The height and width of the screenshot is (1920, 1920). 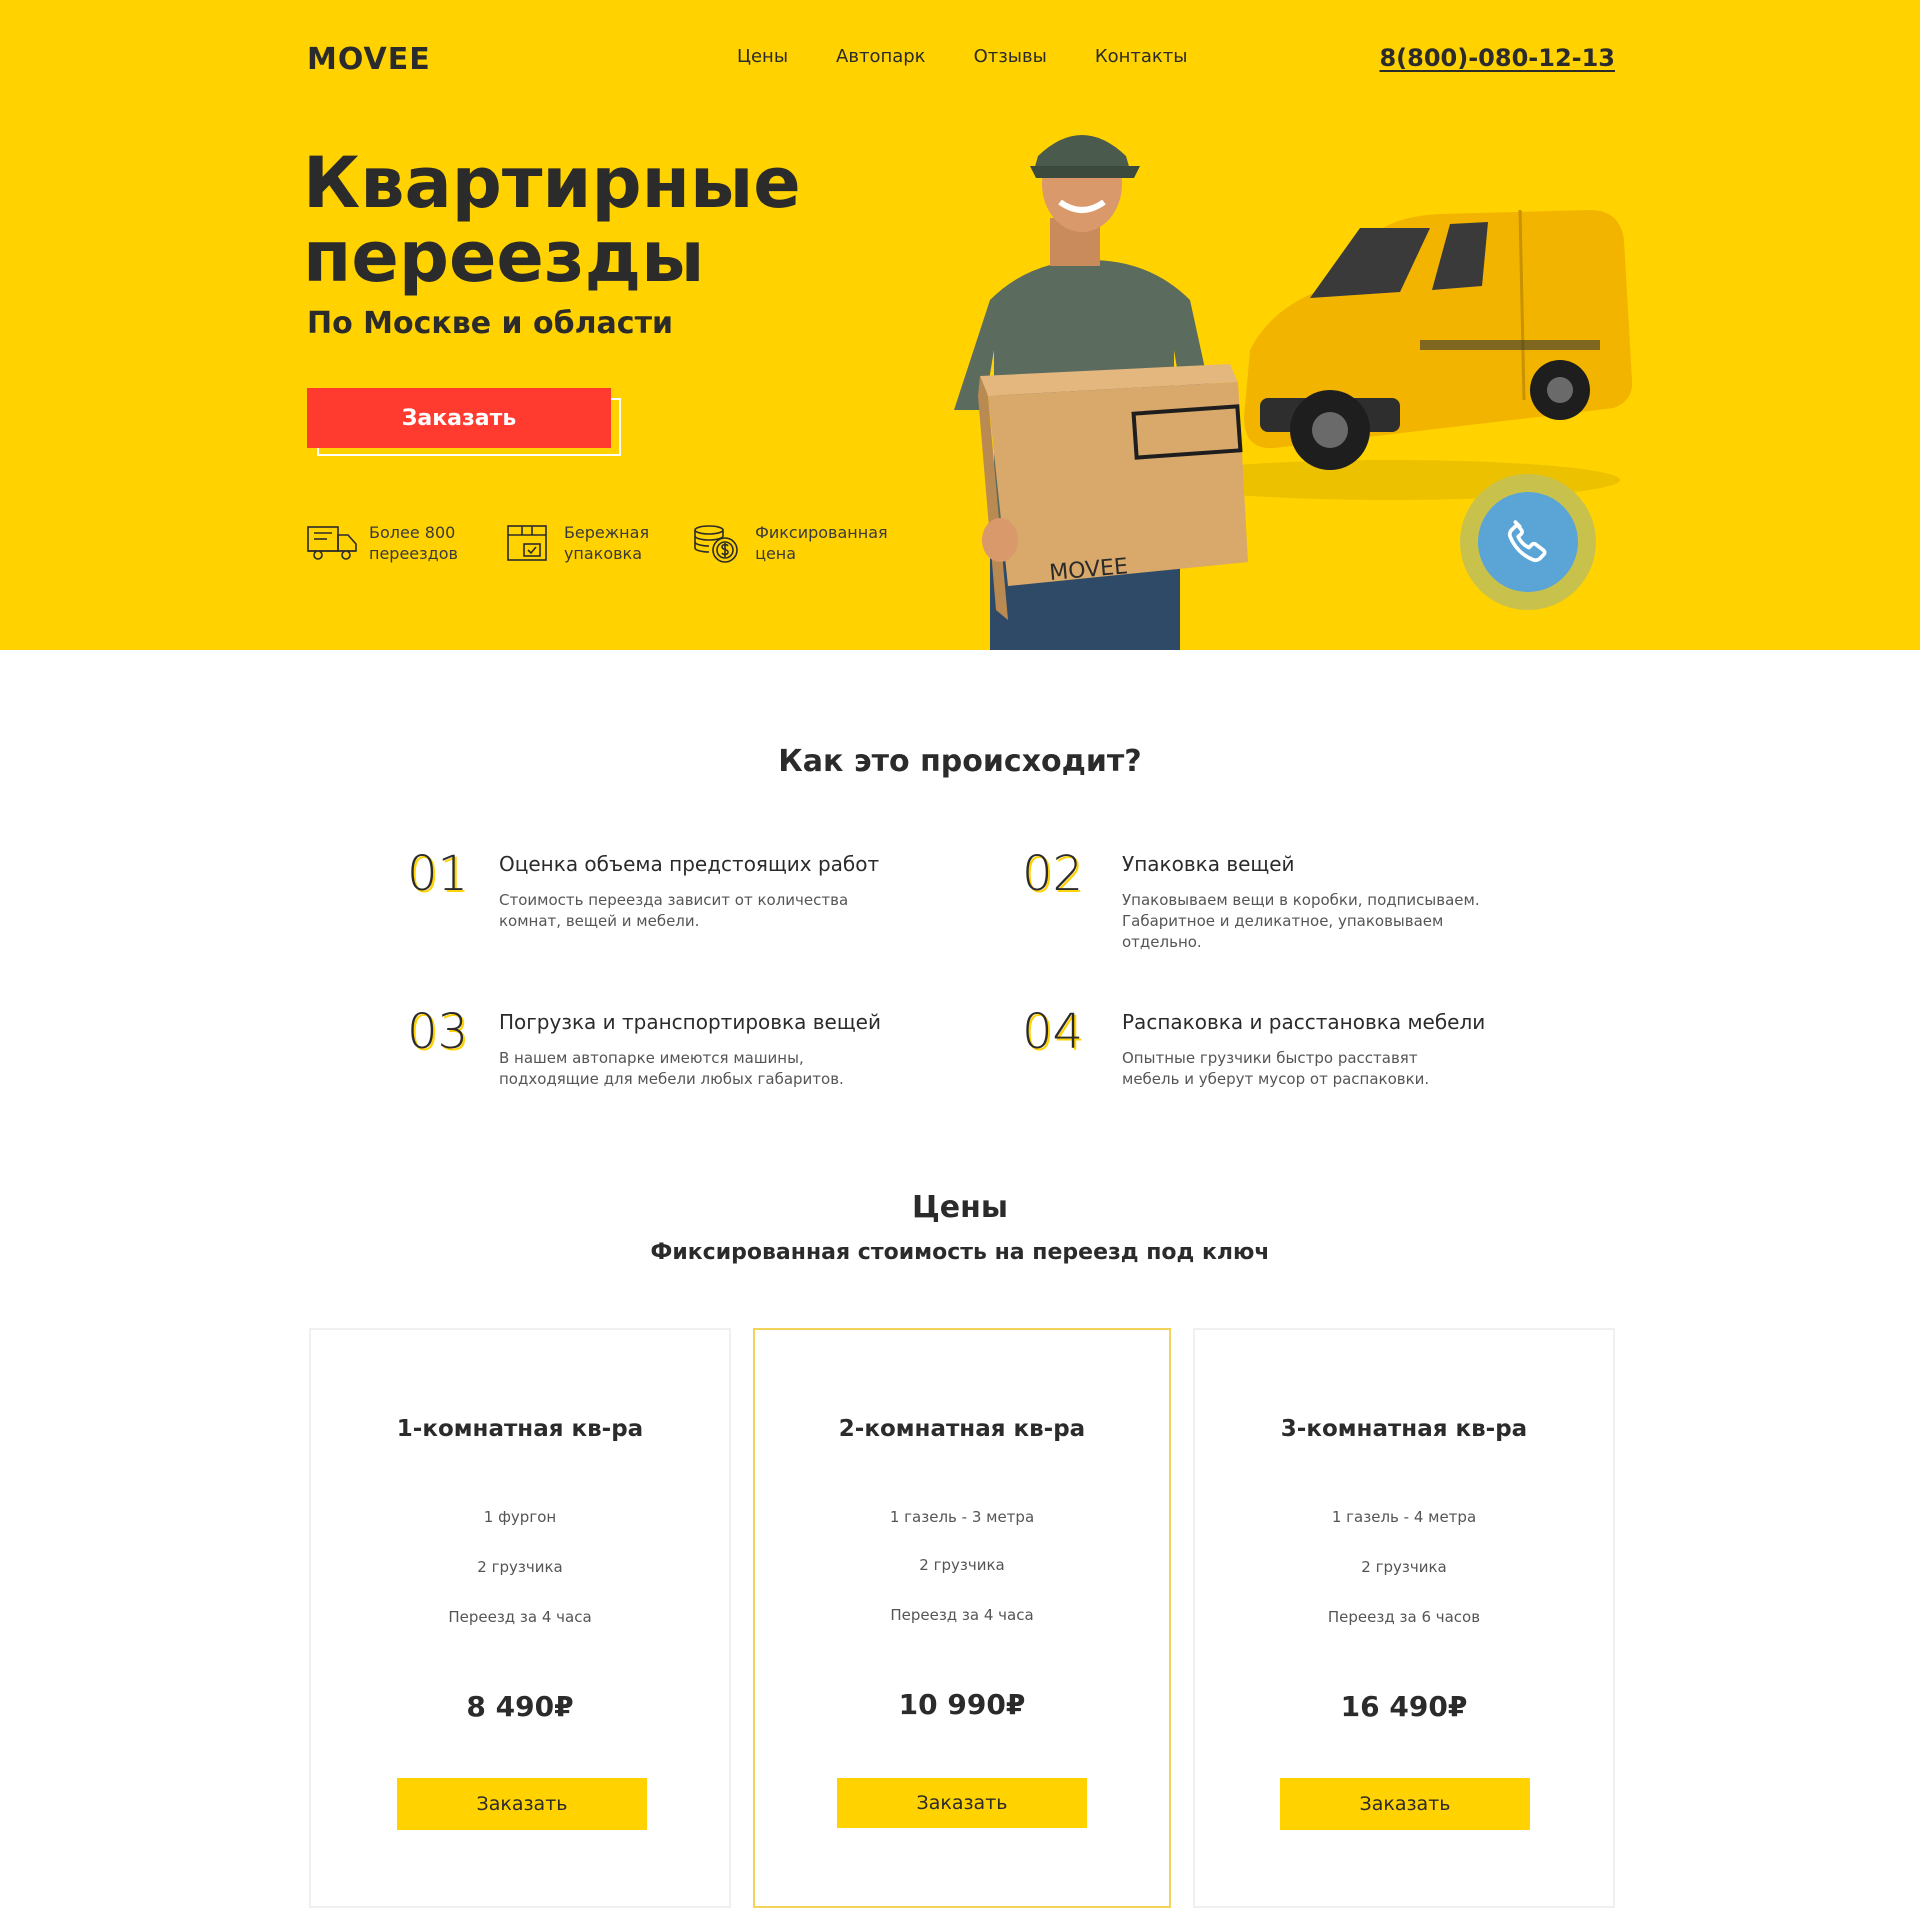 I want to click on phone-icon, so click(x=1527, y=541).